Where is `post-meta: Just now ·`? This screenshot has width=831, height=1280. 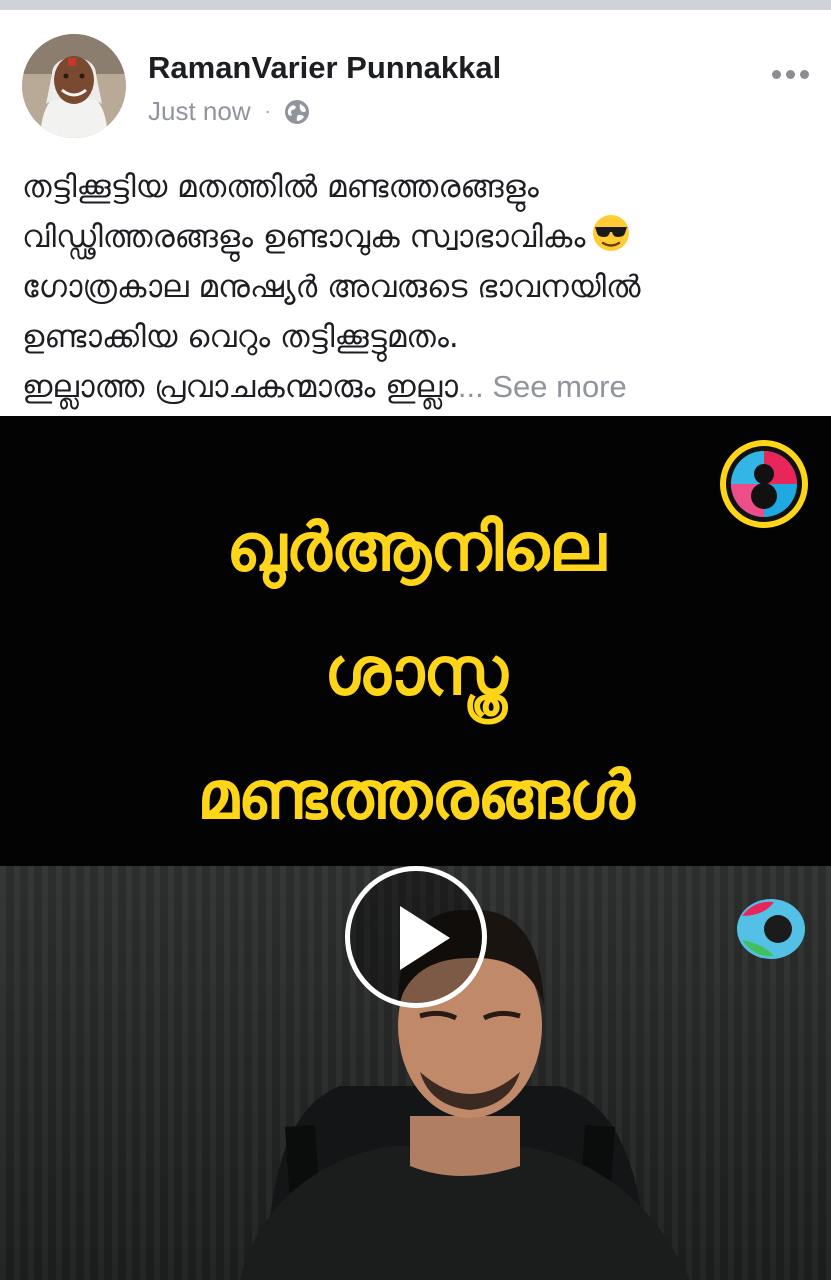
post-meta: Just now · is located at coordinates (229, 111).